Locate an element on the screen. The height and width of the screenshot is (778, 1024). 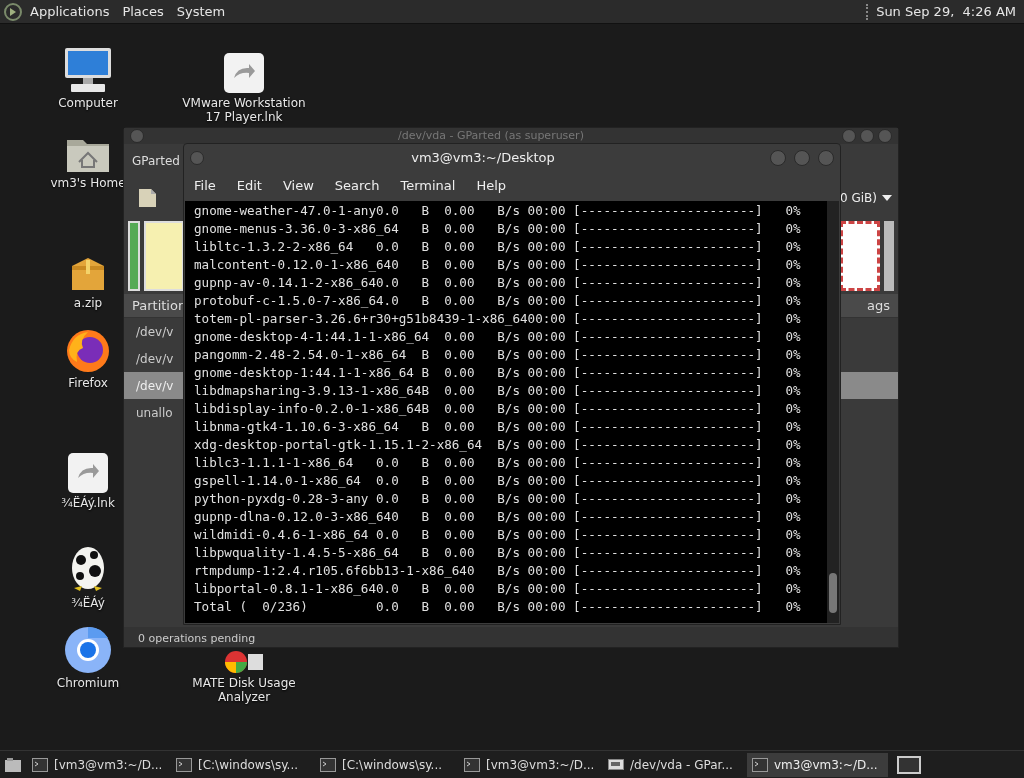
caret-icon is located at coordinates (887, 198).